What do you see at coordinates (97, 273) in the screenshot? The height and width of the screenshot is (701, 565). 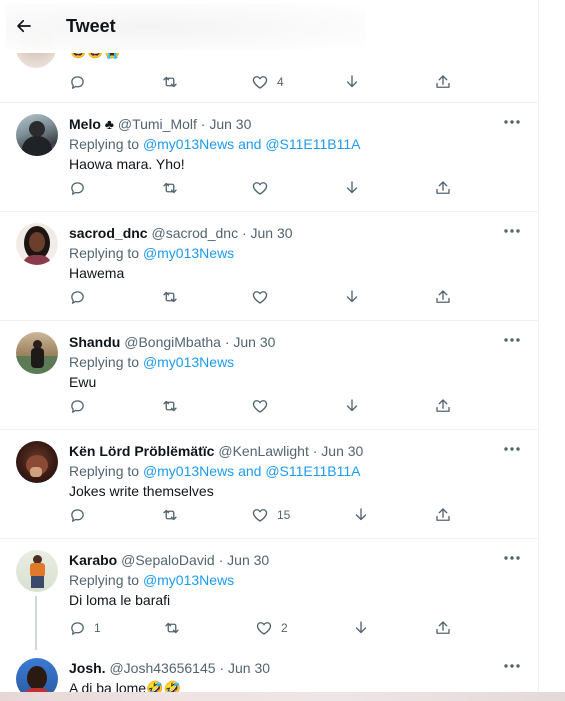 I see `tweet-text: Hawema` at bounding box center [97, 273].